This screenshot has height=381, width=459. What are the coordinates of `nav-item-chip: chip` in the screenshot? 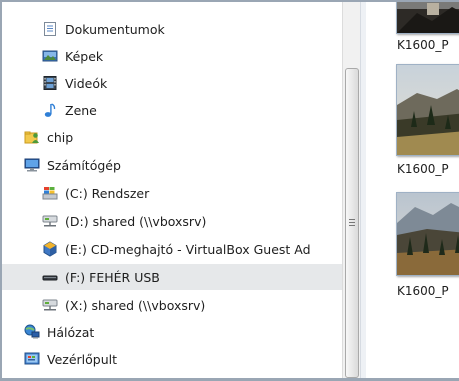 It's located at (48, 137).